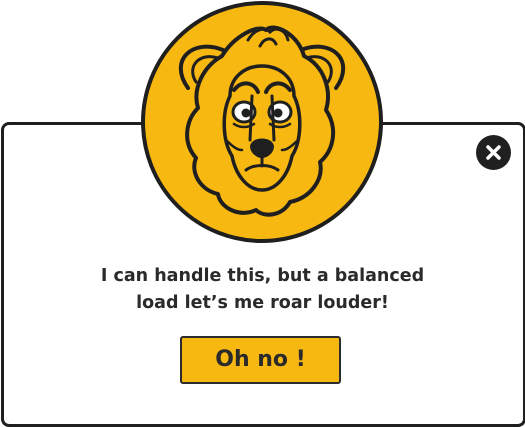  I want to click on message-line-2: load let’s me roar louder!, so click(262, 303).